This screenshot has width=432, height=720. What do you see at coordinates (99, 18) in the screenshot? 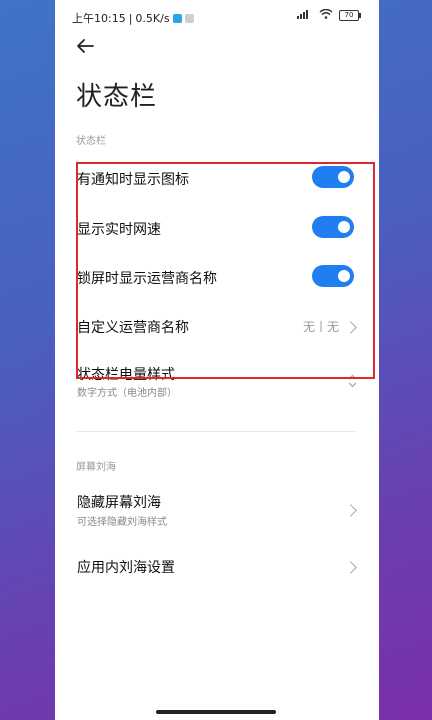
I see `status-time: 上午10:15` at bounding box center [99, 18].